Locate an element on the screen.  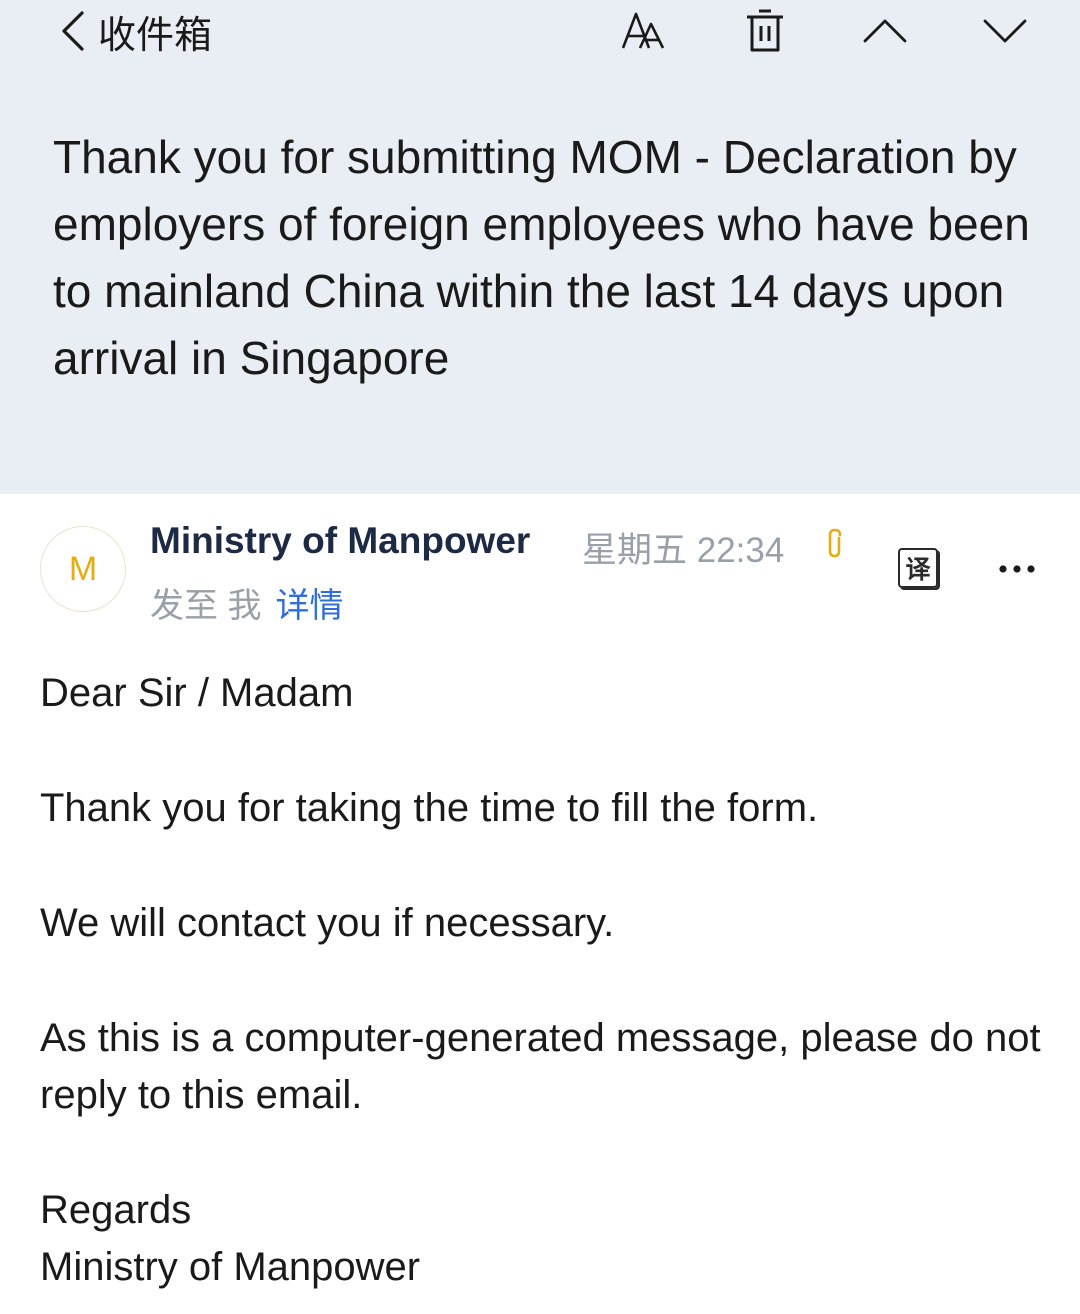
delete-button is located at coordinates (765, 31).